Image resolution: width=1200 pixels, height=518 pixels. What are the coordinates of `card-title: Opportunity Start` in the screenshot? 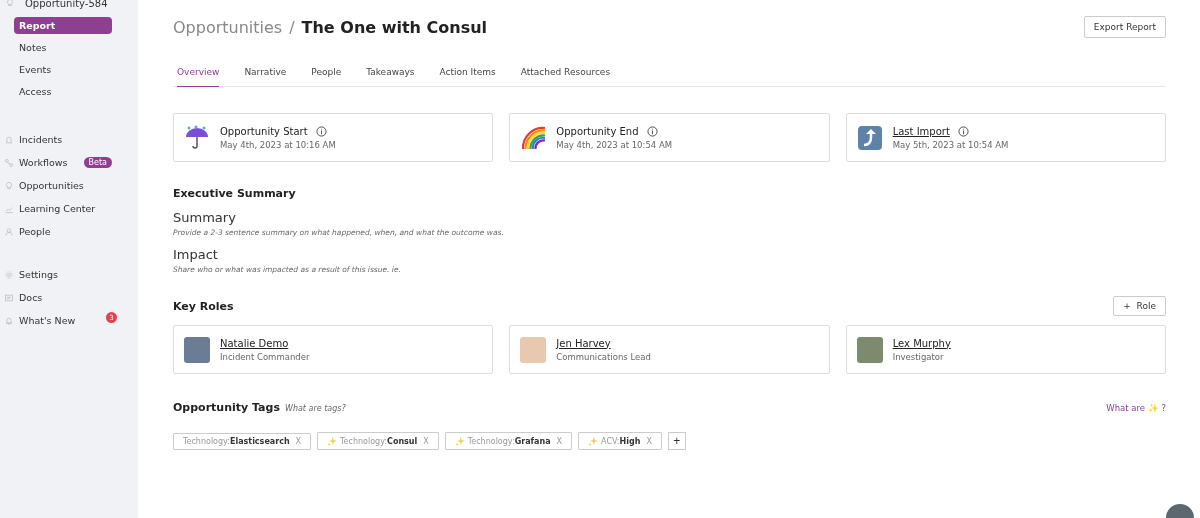 It's located at (264, 131).